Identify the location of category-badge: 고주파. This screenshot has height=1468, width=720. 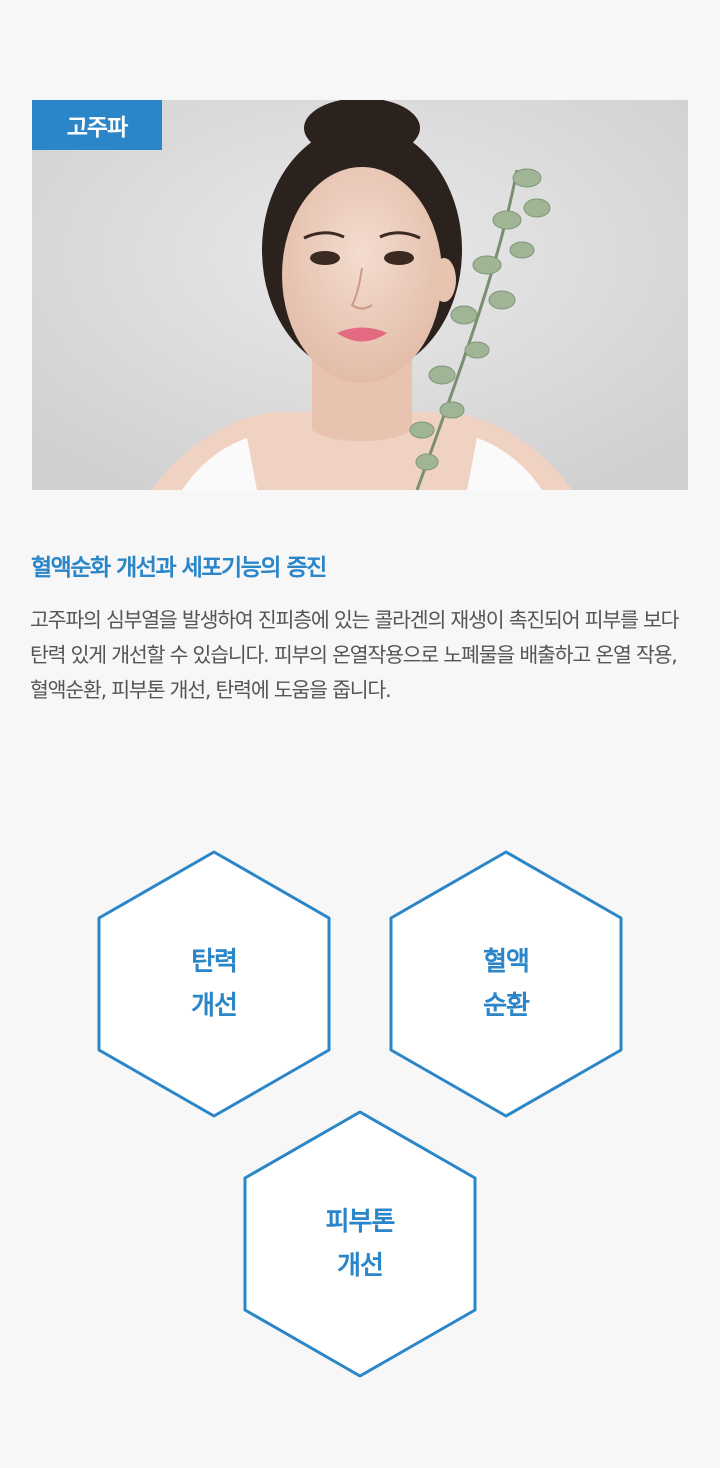
(97, 125).